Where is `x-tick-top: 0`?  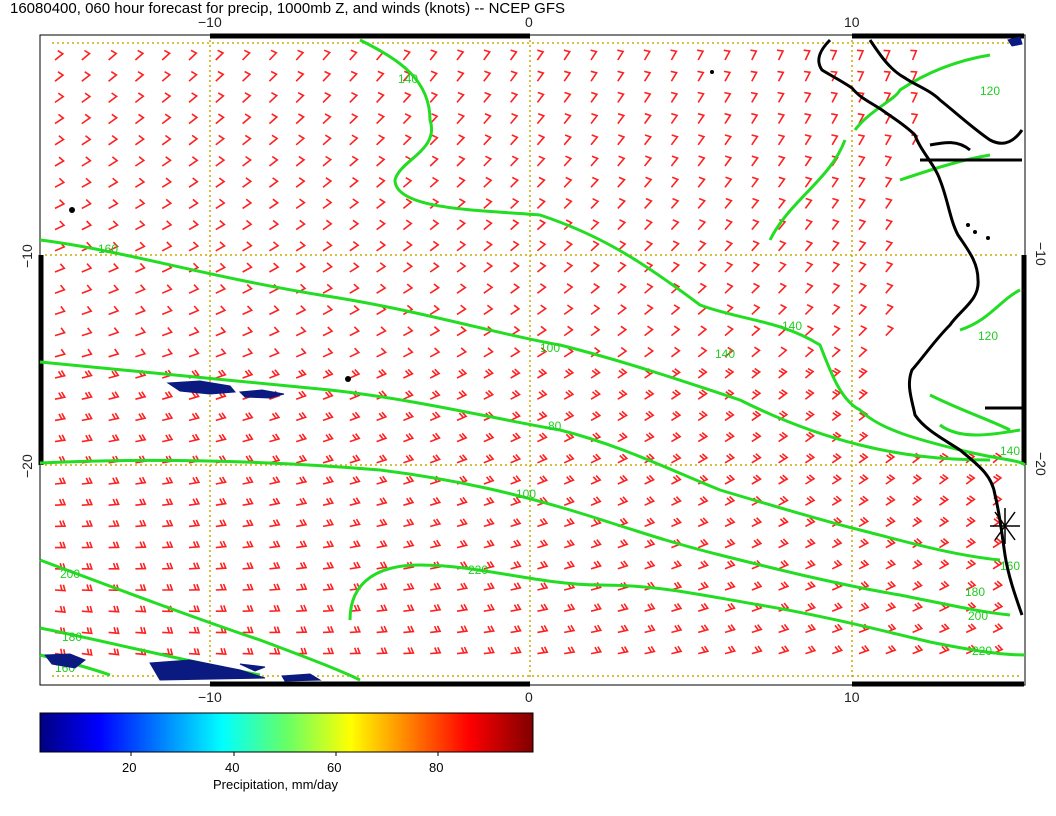
x-tick-top: 0 is located at coordinates (529, 22).